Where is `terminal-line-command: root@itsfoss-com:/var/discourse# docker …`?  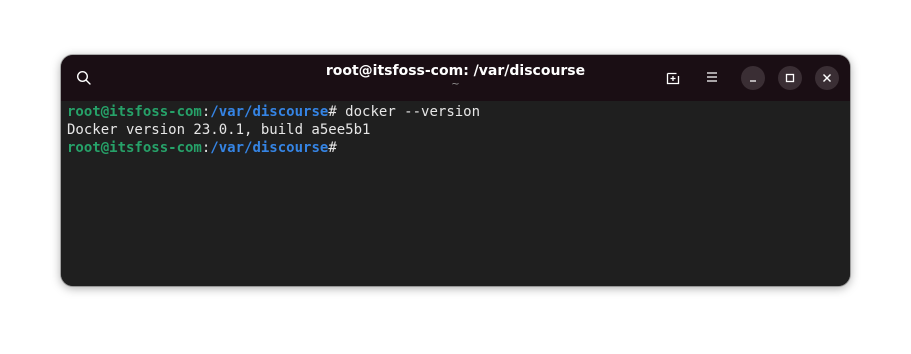 terminal-line-command: root@itsfoss-com:/var/discourse# docker … is located at coordinates (458, 112).